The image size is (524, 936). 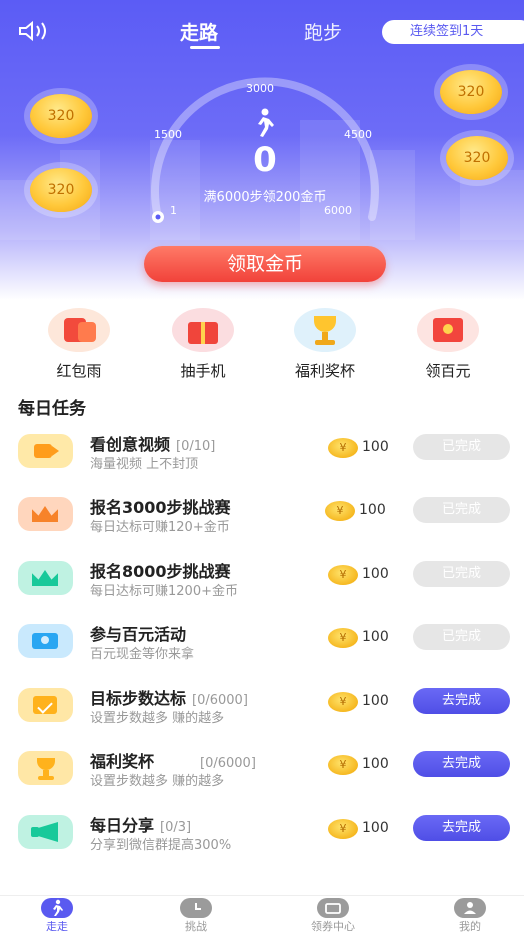 What do you see at coordinates (453, 32) in the screenshot?
I see `signin-streak-button: 连续签到1天` at bounding box center [453, 32].